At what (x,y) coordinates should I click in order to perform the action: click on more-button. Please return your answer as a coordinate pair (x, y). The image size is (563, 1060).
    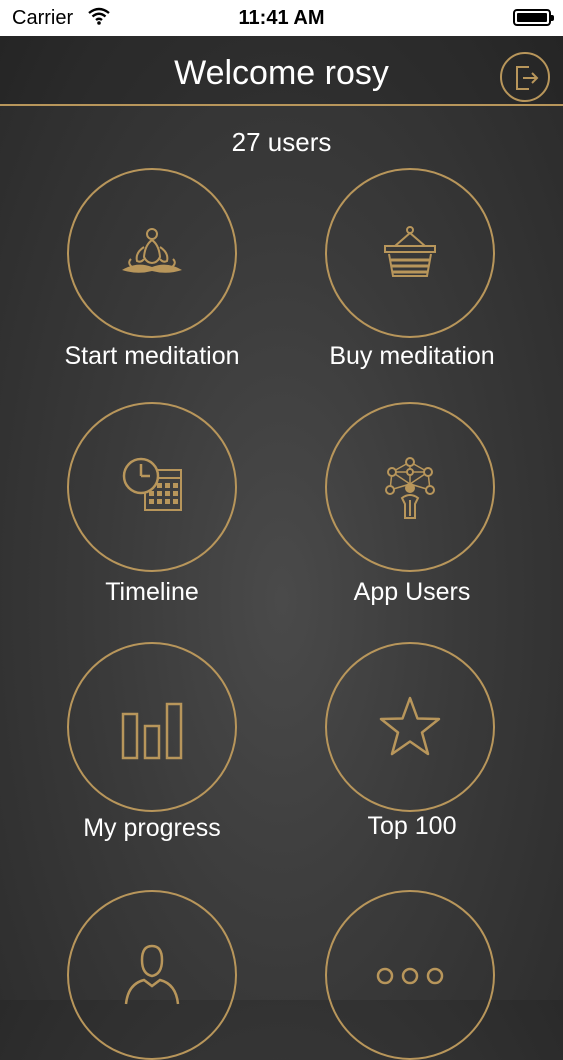
    Looking at the image, I should click on (410, 975).